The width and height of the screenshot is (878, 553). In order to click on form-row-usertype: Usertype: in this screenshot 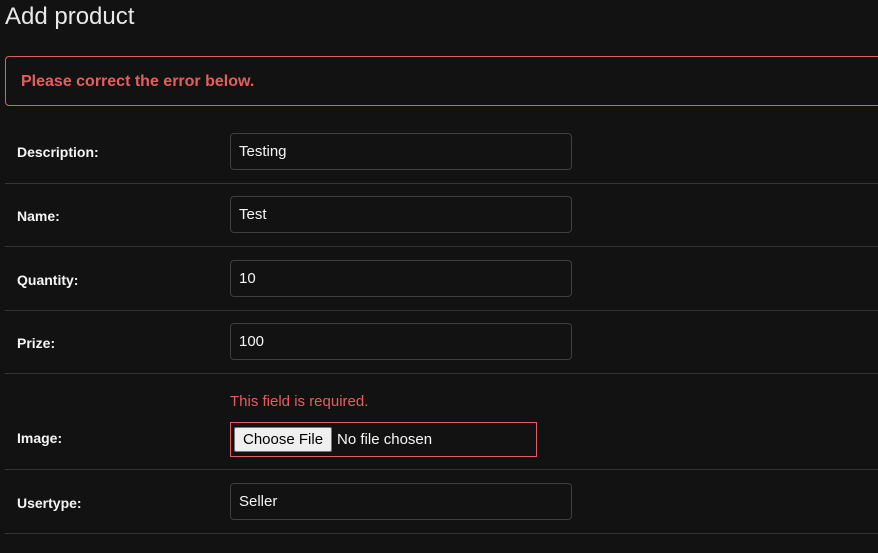, I will do `click(441, 502)`.